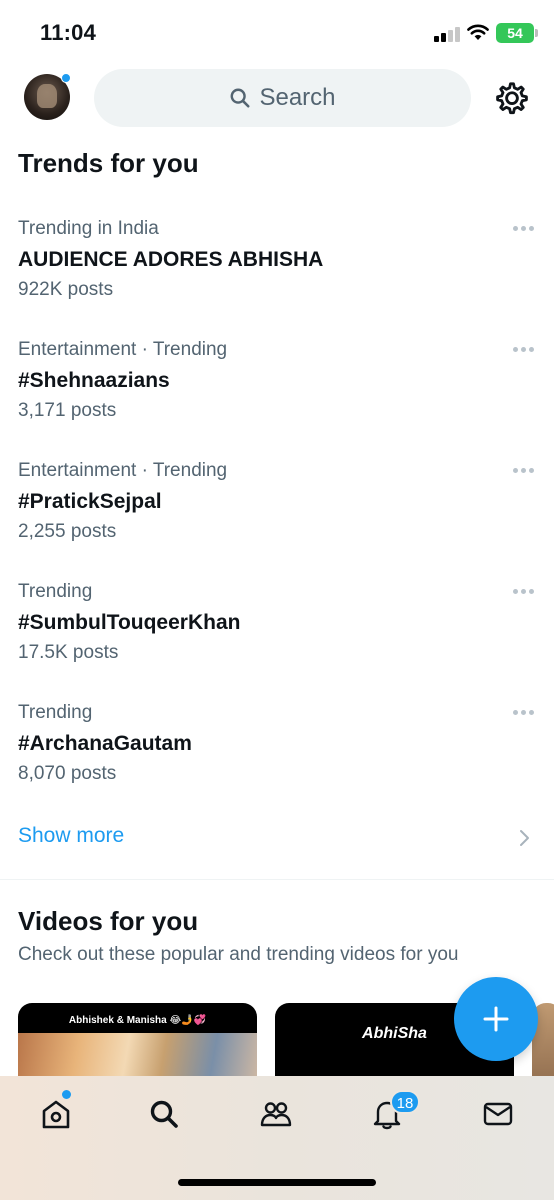 The height and width of the screenshot is (1200, 554). I want to click on trend-meta: Trending in India, so click(88, 228).